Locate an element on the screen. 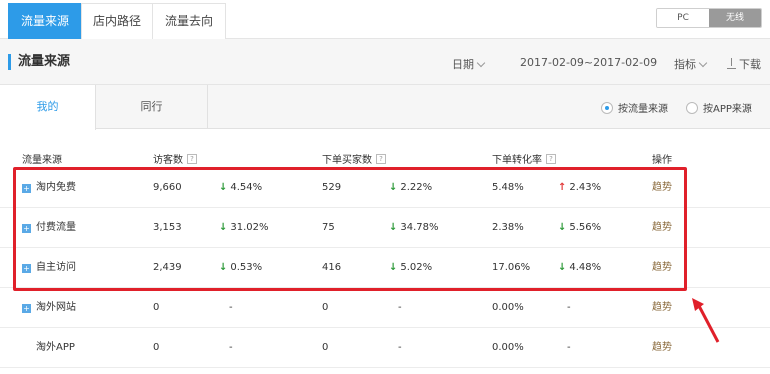 This screenshot has width=770, height=374. metric-label: 指标 is located at coordinates (685, 64).